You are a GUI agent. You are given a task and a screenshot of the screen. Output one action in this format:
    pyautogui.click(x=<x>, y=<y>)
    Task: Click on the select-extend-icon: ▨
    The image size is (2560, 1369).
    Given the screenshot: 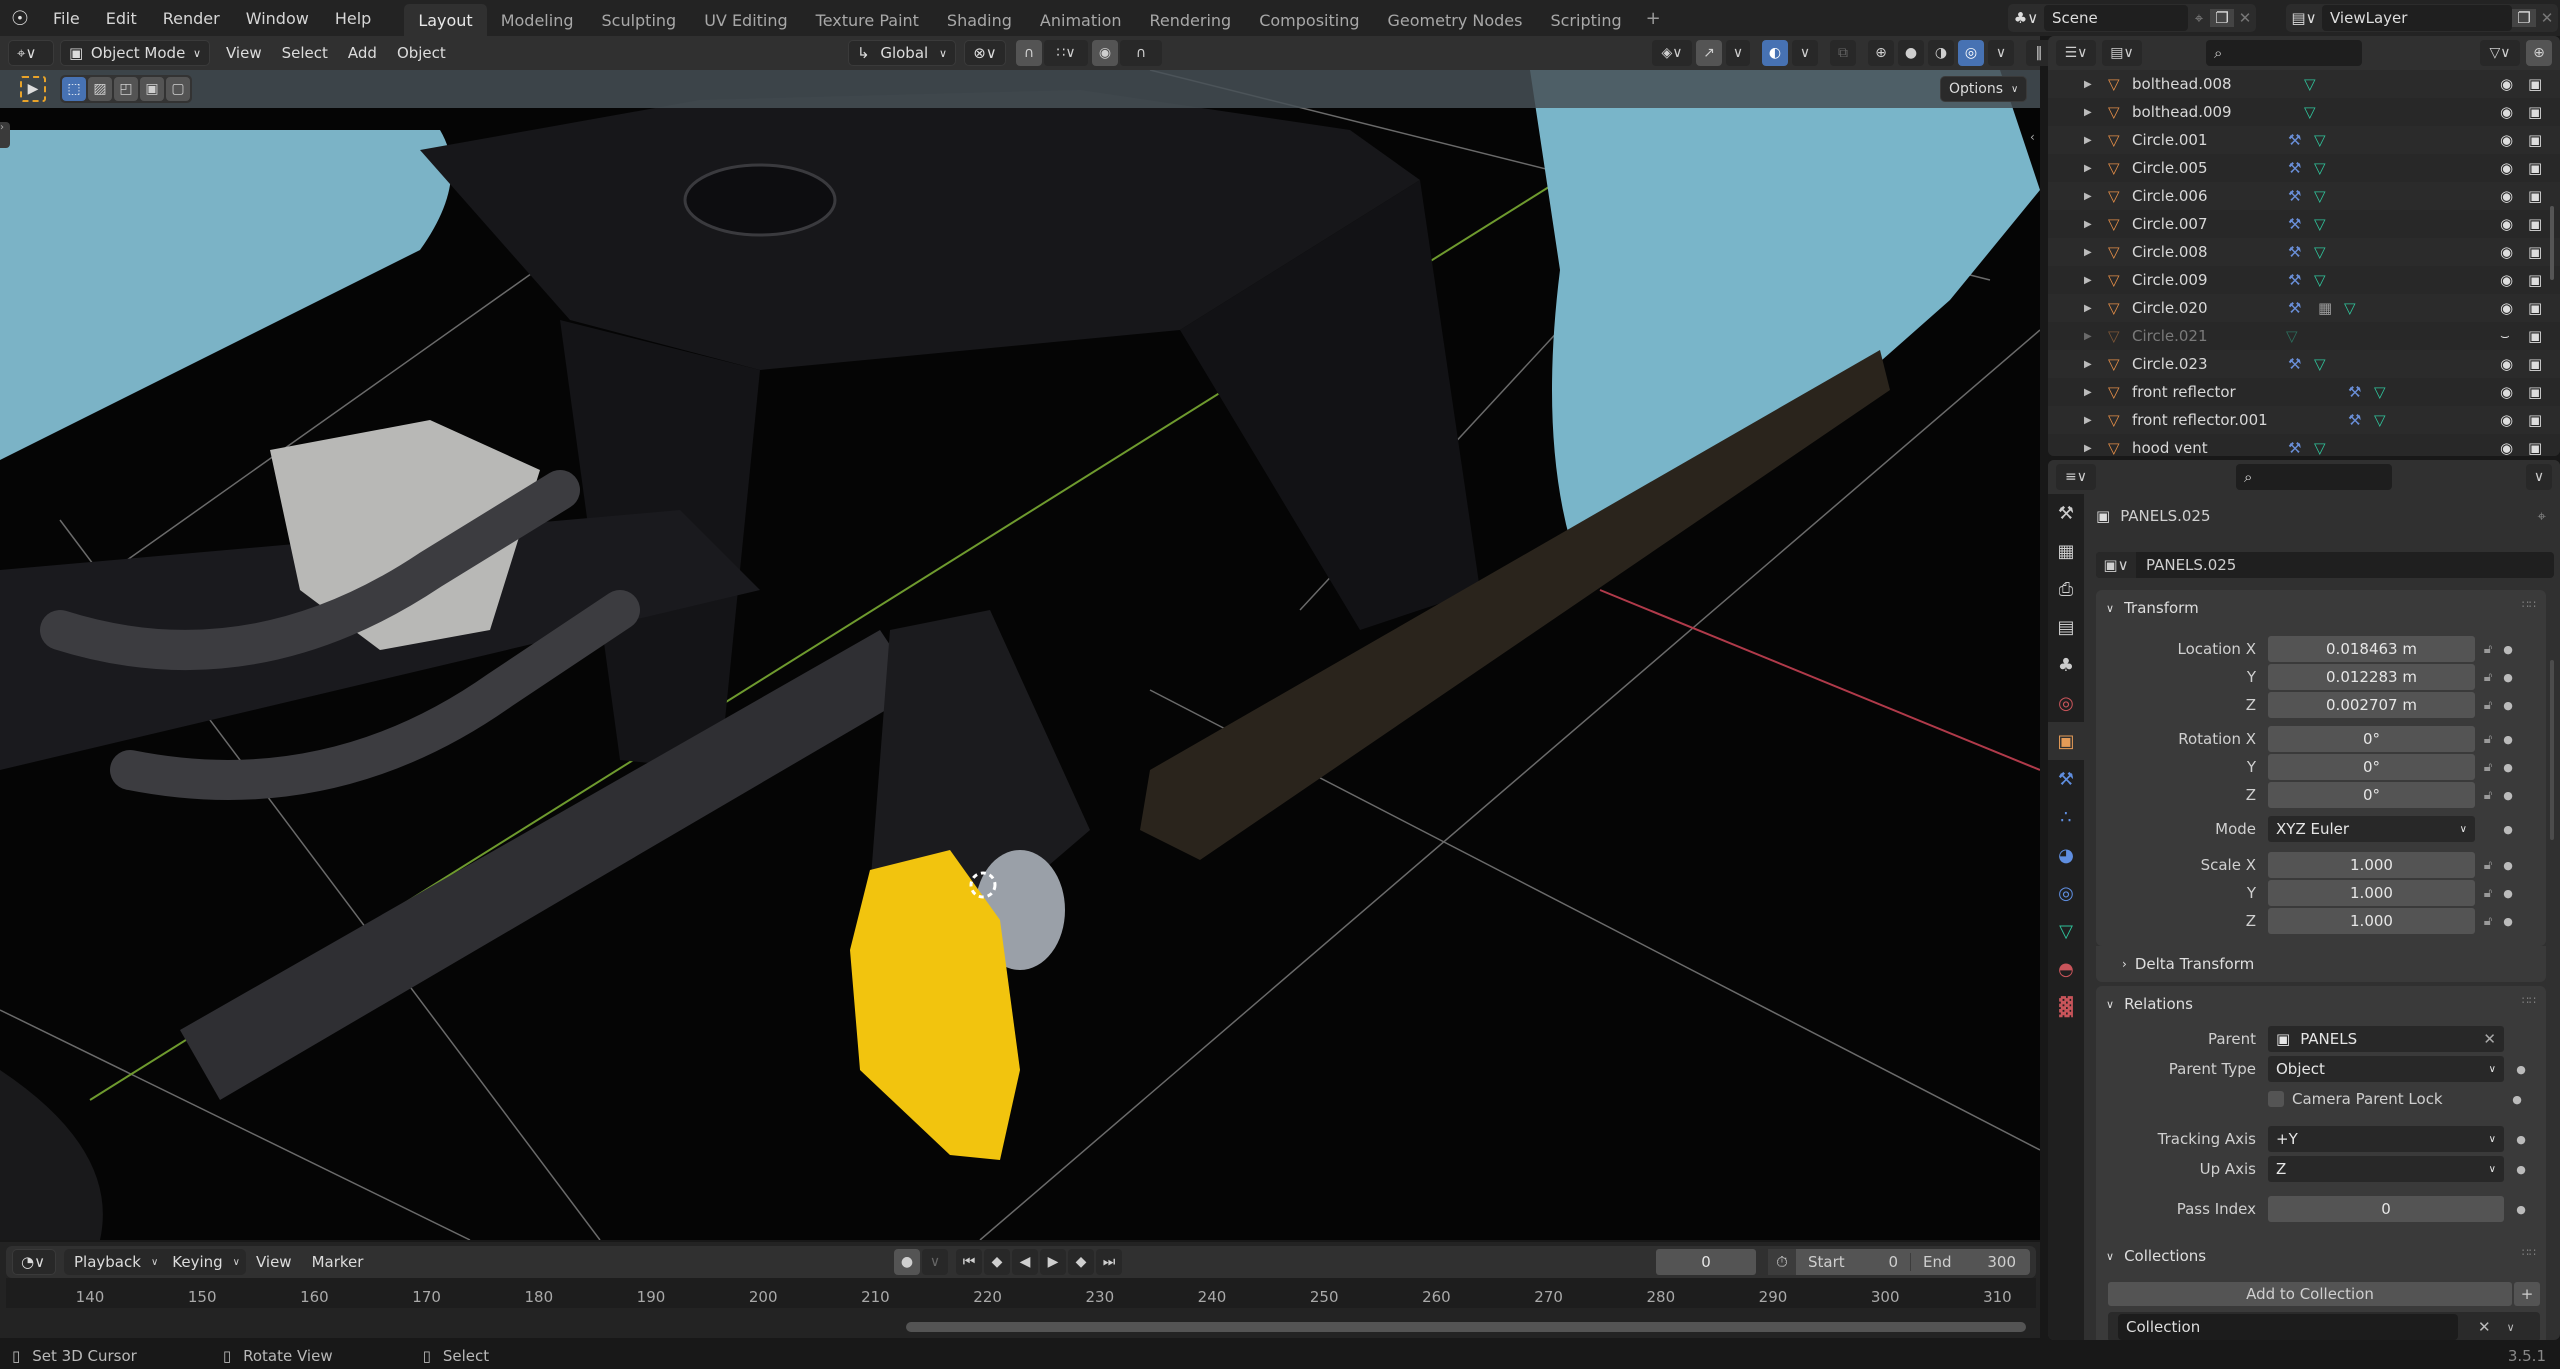 What is the action you would take?
    pyautogui.click(x=100, y=89)
    